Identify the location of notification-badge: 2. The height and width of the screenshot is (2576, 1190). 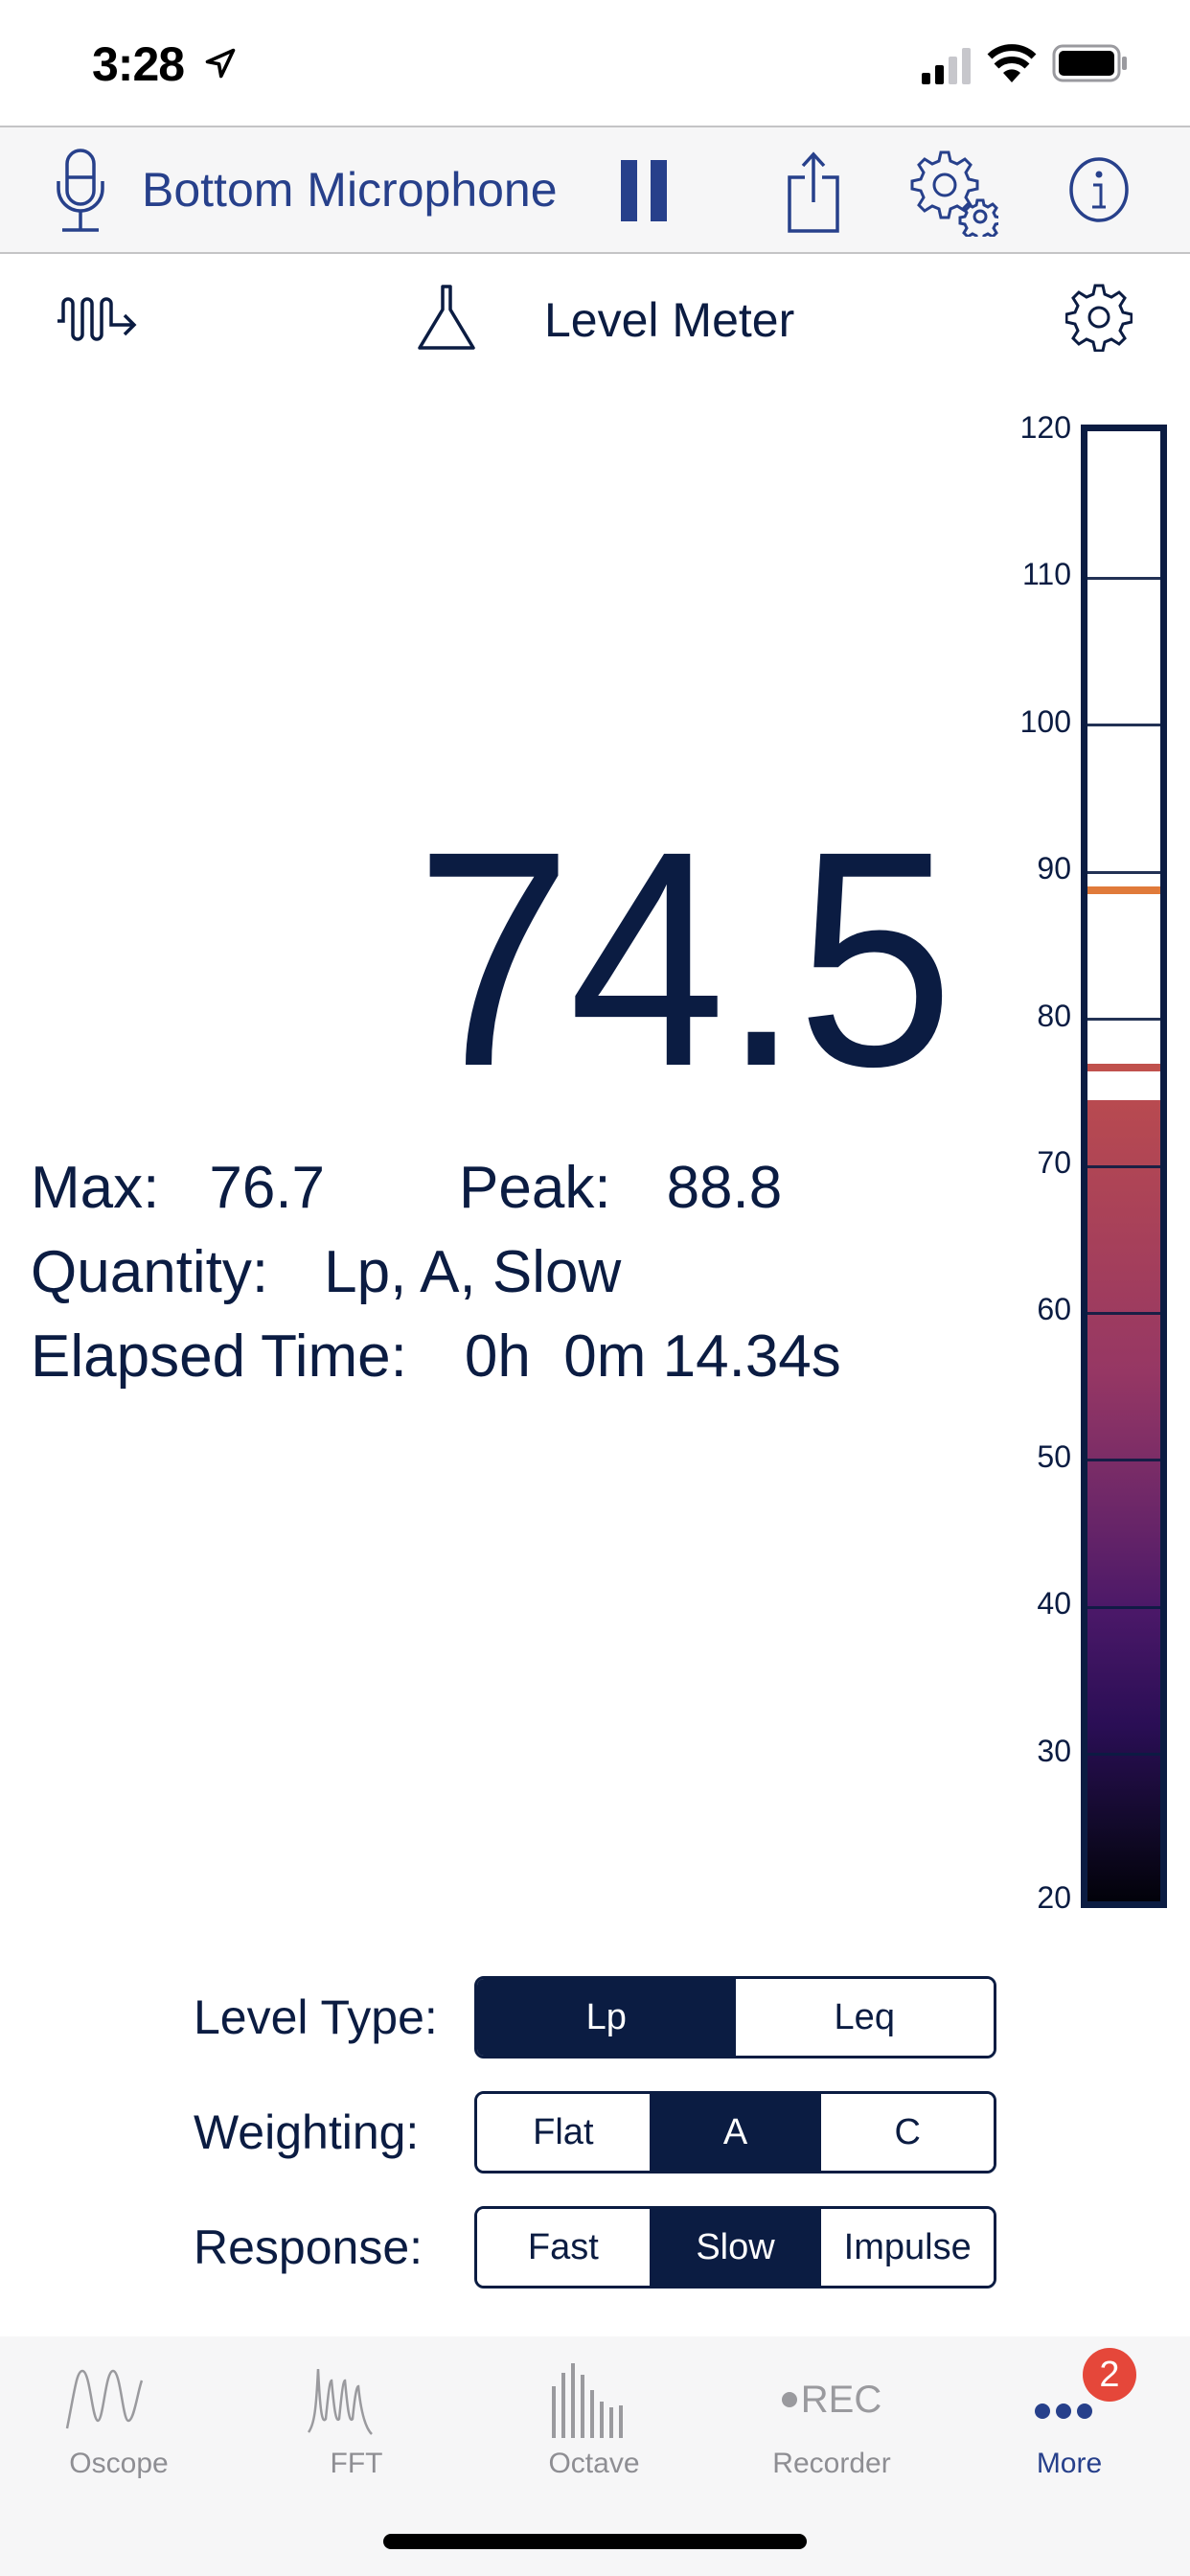
(1109, 2375).